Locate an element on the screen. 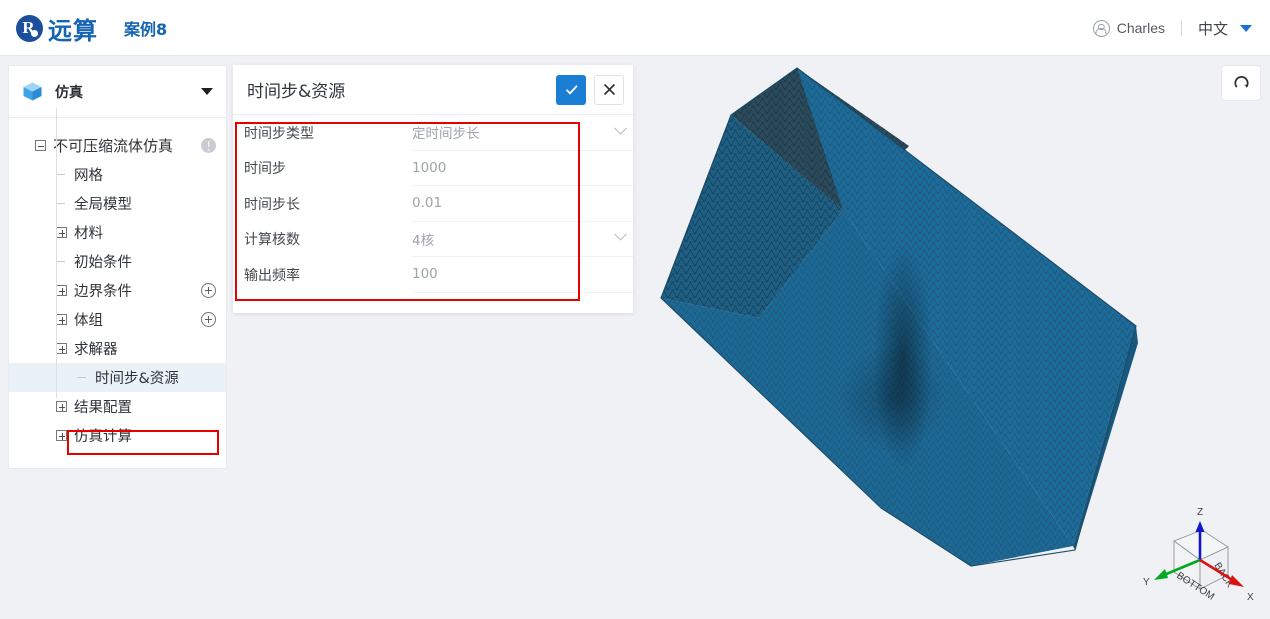 This screenshot has height=619, width=1270. tree-item-5: 边界条件 is located at coordinates (117, 290).